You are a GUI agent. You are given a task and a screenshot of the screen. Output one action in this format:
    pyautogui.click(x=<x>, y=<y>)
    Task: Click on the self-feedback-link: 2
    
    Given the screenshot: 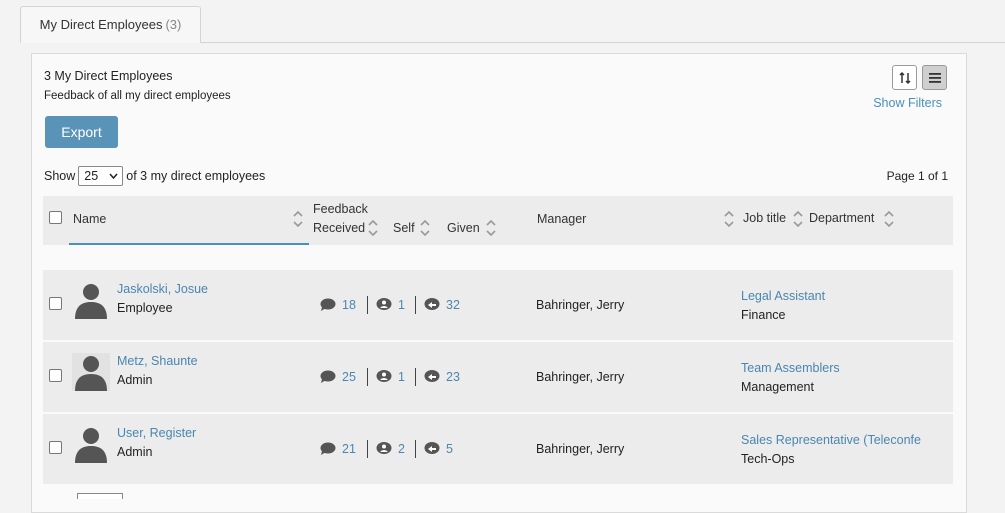 What is the action you would take?
    pyautogui.click(x=390, y=449)
    